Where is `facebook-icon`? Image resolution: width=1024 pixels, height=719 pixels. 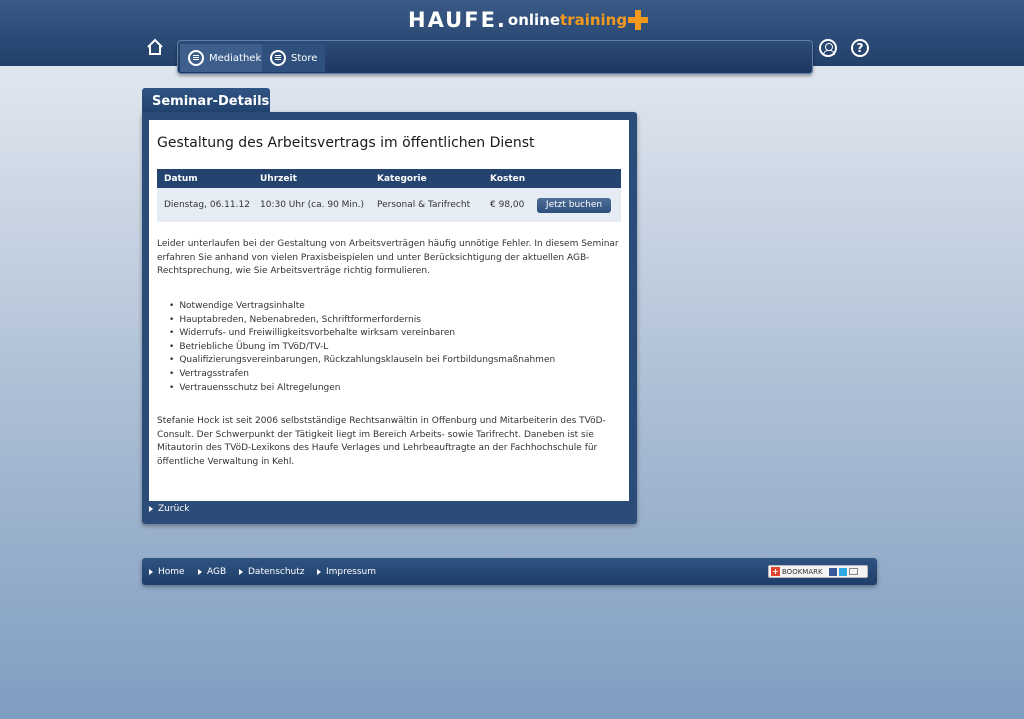
facebook-icon is located at coordinates (832, 571).